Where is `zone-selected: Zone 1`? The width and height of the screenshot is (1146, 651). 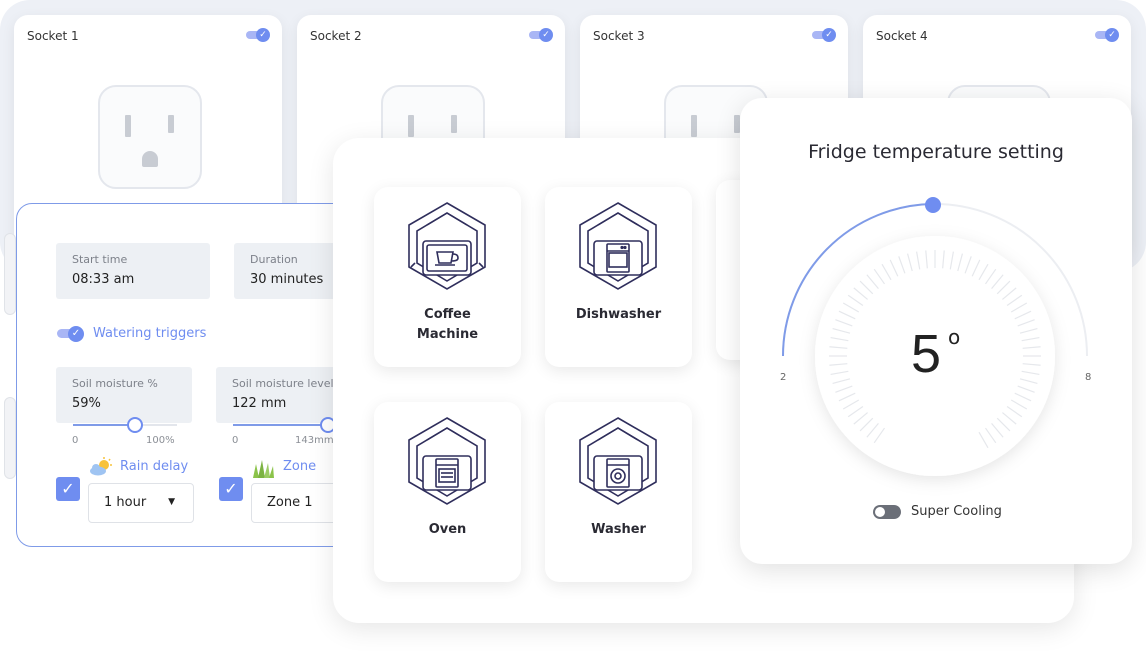
zone-selected: Zone 1 is located at coordinates (290, 502).